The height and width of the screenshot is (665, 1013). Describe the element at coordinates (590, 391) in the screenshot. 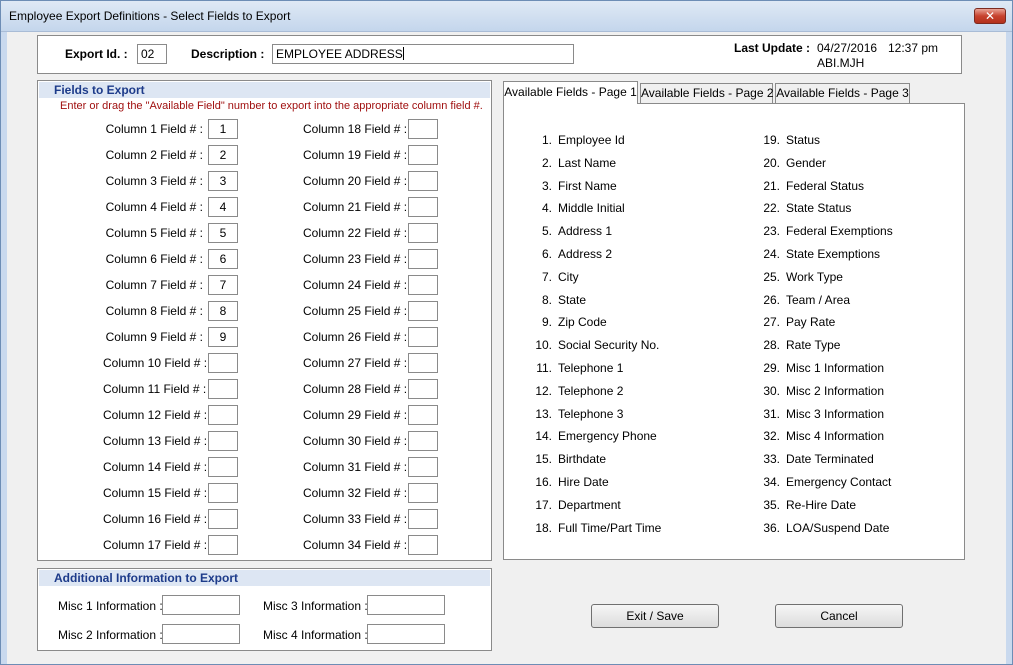

I see `available-field-item: Telephone 2` at that location.